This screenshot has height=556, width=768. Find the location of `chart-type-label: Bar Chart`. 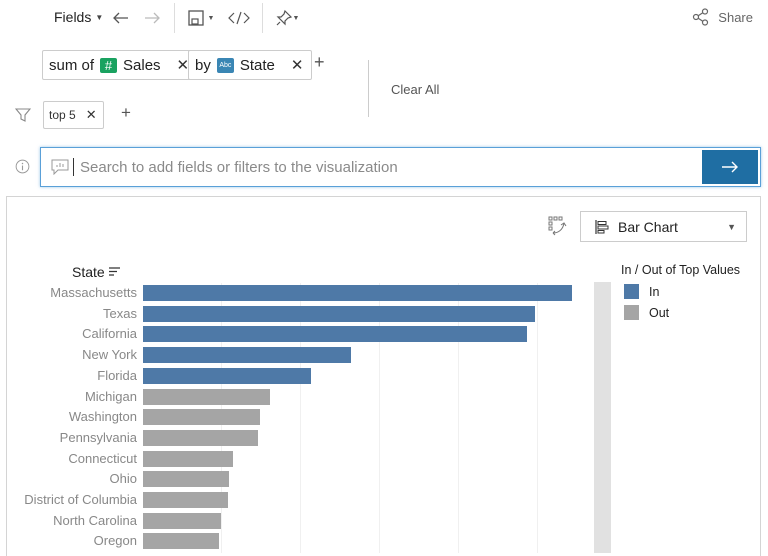

chart-type-label: Bar Chart is located at coordinates (648, 226).